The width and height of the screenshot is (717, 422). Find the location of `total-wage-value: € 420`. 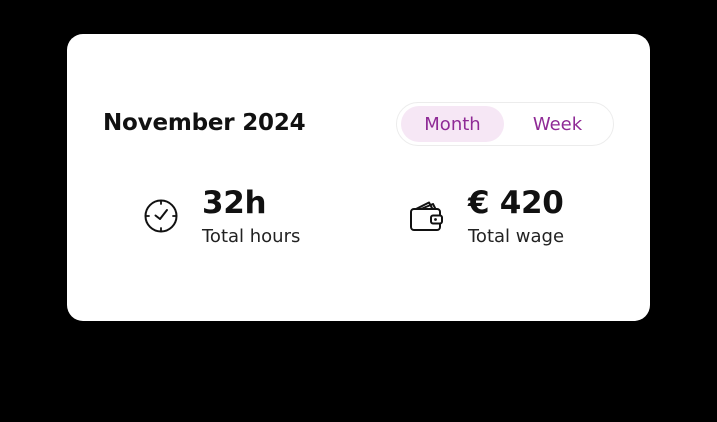

total-wage-value: € 420 is located at coordinates (516, 203).